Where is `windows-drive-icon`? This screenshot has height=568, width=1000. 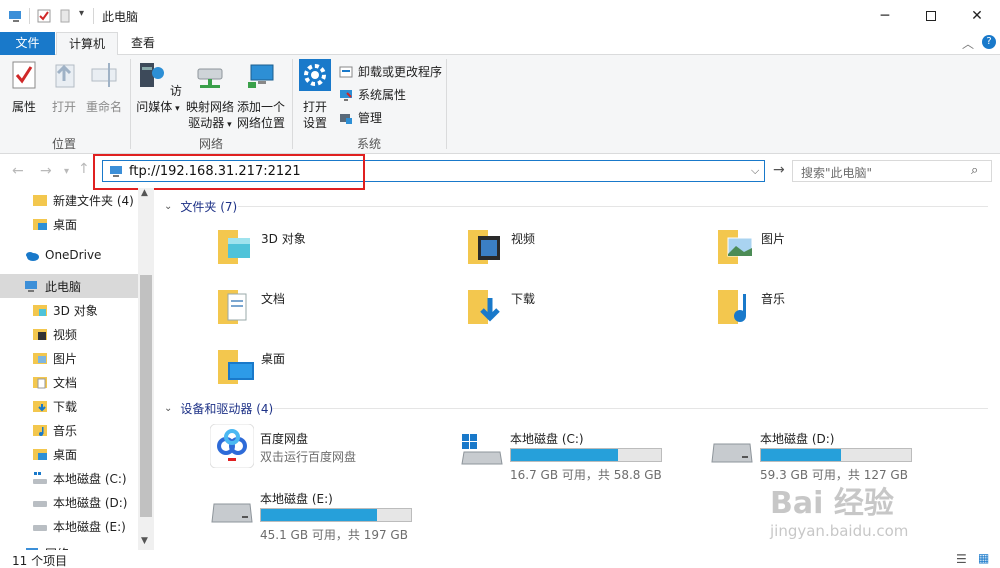 windows-drive-icon is located at coordinates (482, 449).